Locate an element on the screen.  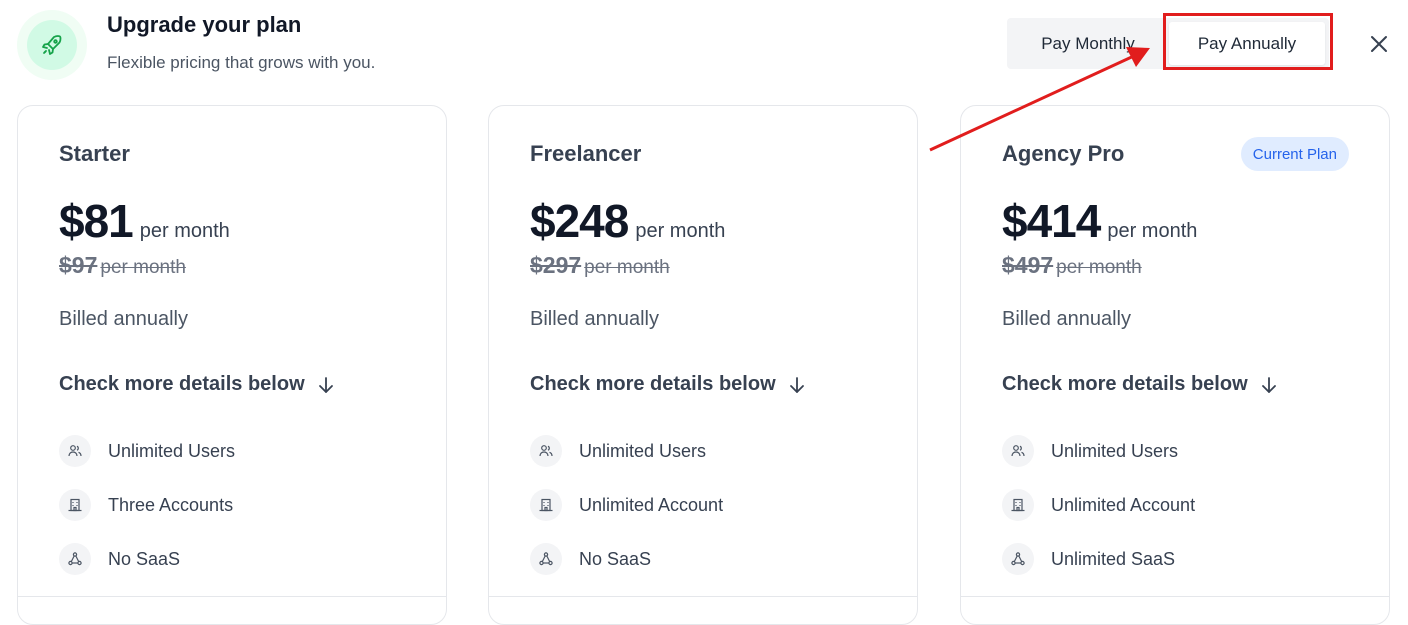
plan-price: $414 is located at coordinates (1051, 221).